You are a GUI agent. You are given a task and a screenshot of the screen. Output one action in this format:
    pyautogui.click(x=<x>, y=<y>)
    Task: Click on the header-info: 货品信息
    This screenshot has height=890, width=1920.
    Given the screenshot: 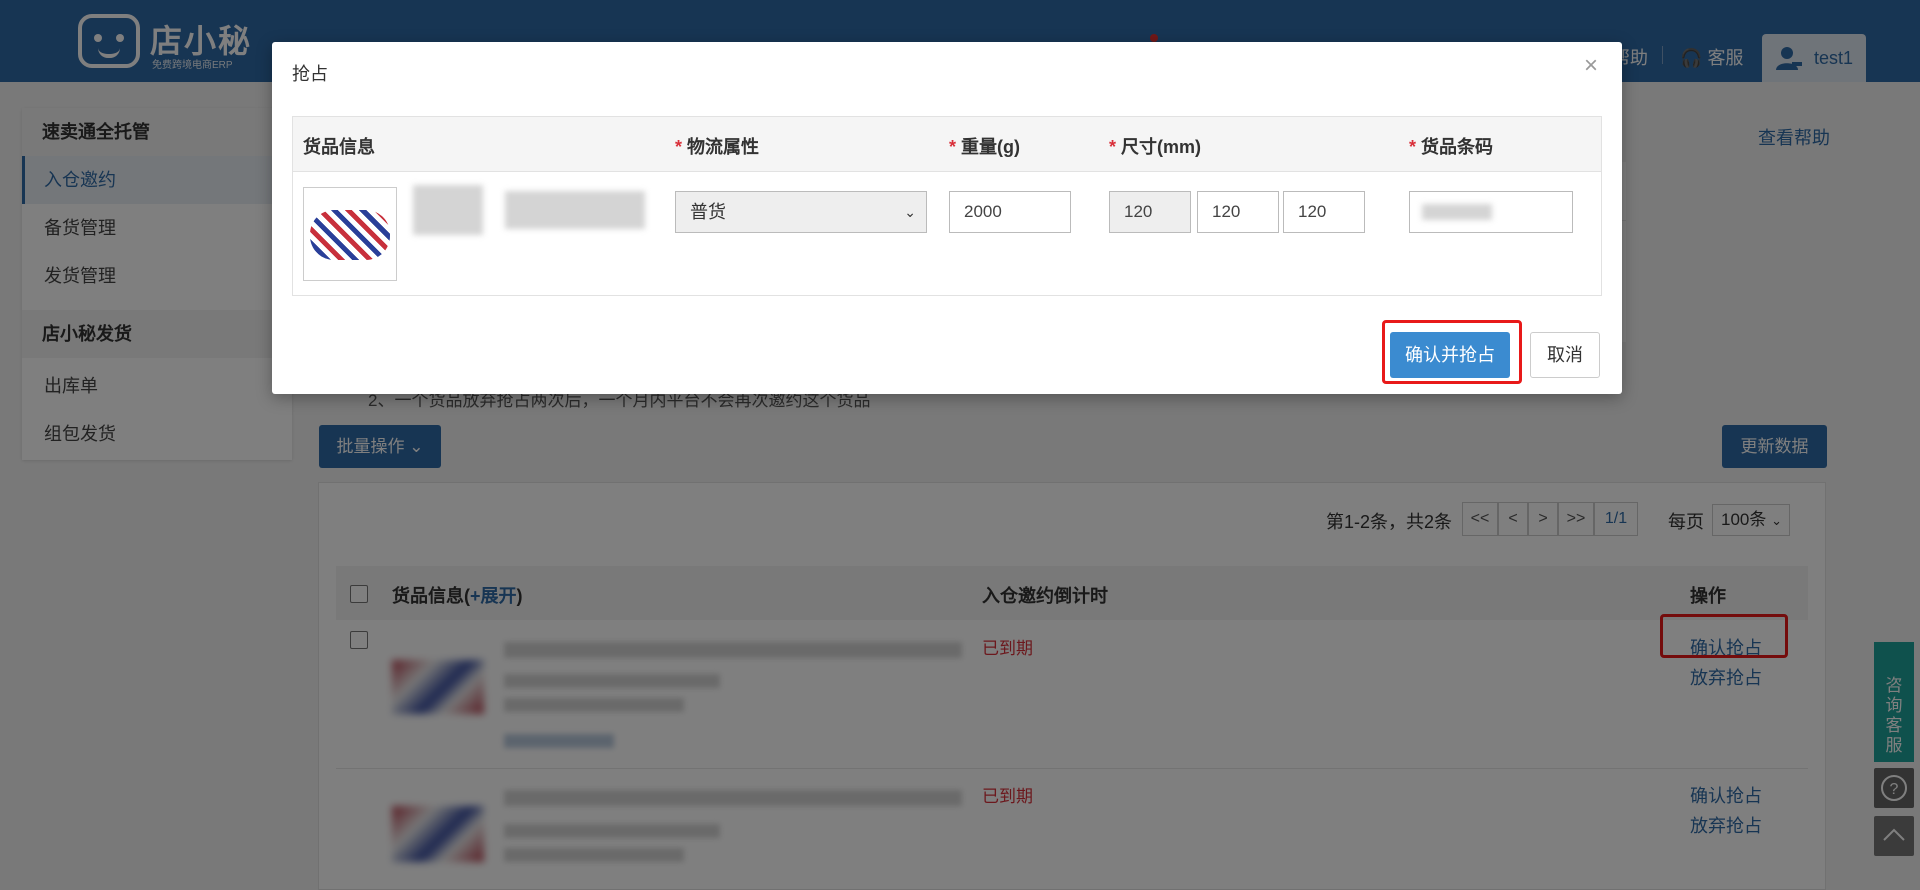 What is the action you would take?
    pyautogui.click(x=339, y=147)
    